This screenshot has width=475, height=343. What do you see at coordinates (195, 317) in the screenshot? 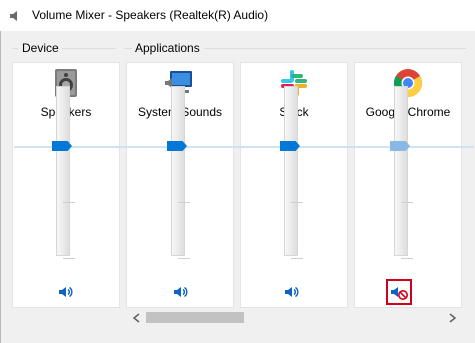
I see `scrollbar-thumb` at bounding box center [195, 317].